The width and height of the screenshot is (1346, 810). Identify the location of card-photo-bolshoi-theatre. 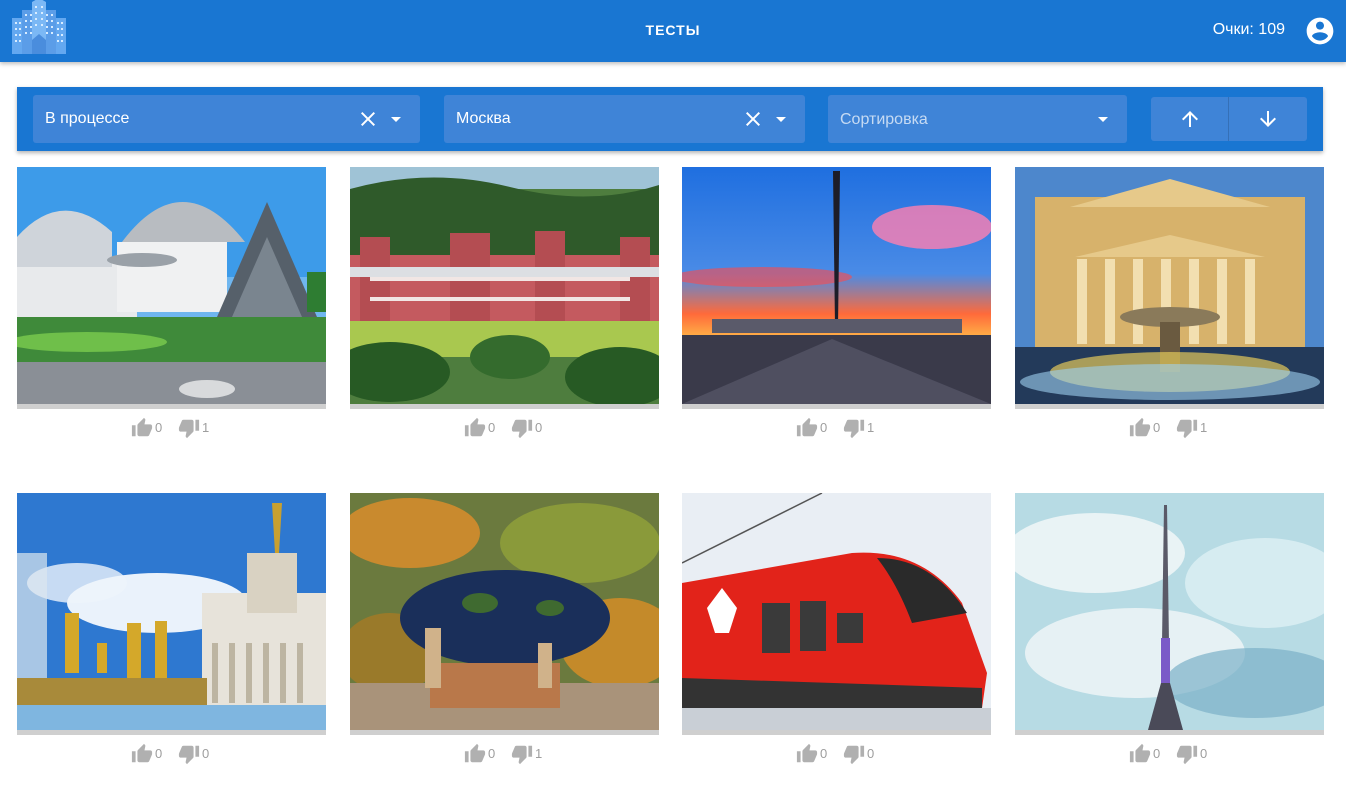
(1169, 285).